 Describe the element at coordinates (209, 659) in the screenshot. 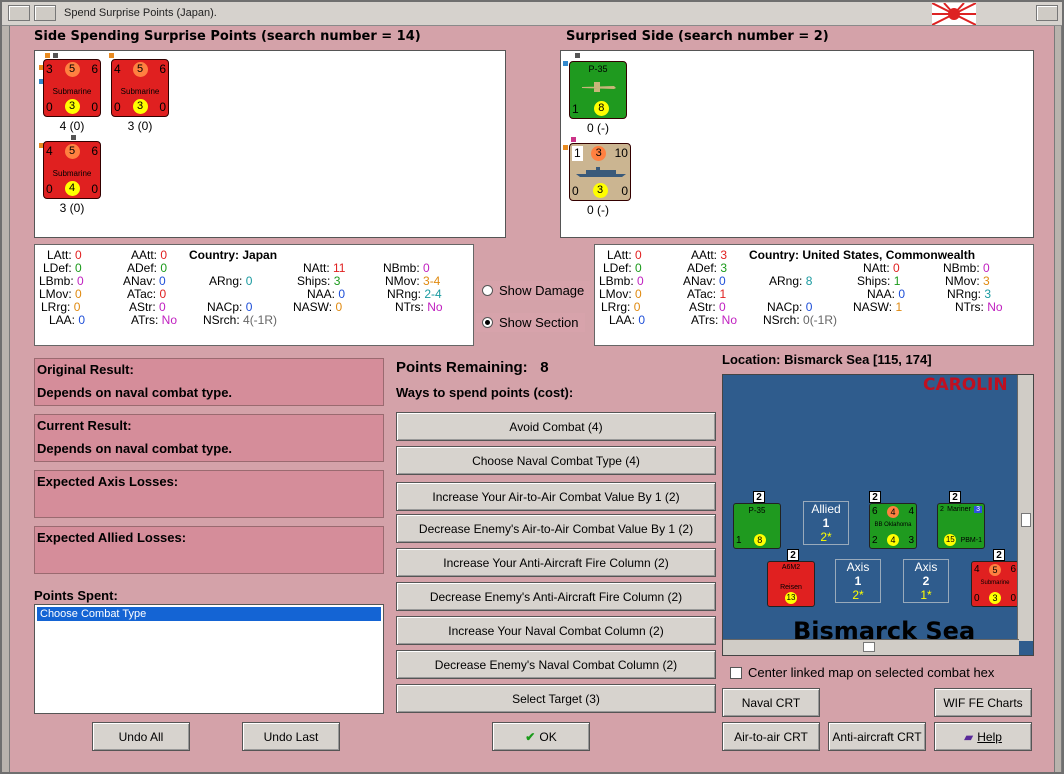

I see `points-spent-list: Choose Combat Type` at that location.